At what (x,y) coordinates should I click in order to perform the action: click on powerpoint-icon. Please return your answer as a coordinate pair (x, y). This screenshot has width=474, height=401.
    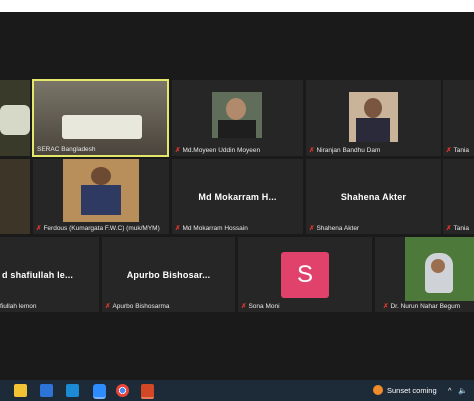
    Looking at the image, I should click on (147, 391).